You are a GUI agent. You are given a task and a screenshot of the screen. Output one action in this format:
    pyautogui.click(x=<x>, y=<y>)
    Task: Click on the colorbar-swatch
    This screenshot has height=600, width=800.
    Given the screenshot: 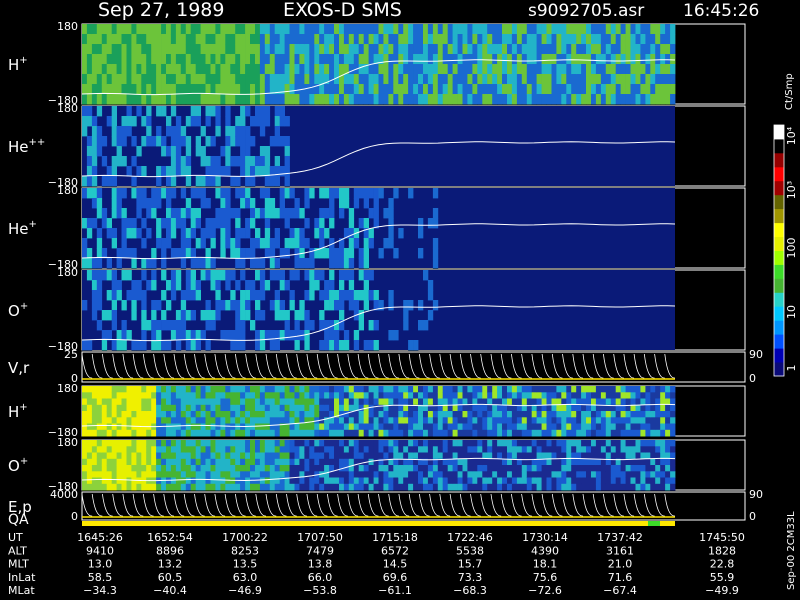 What is the action you would take?
    pyautogui.click(x=779, y=299)
    